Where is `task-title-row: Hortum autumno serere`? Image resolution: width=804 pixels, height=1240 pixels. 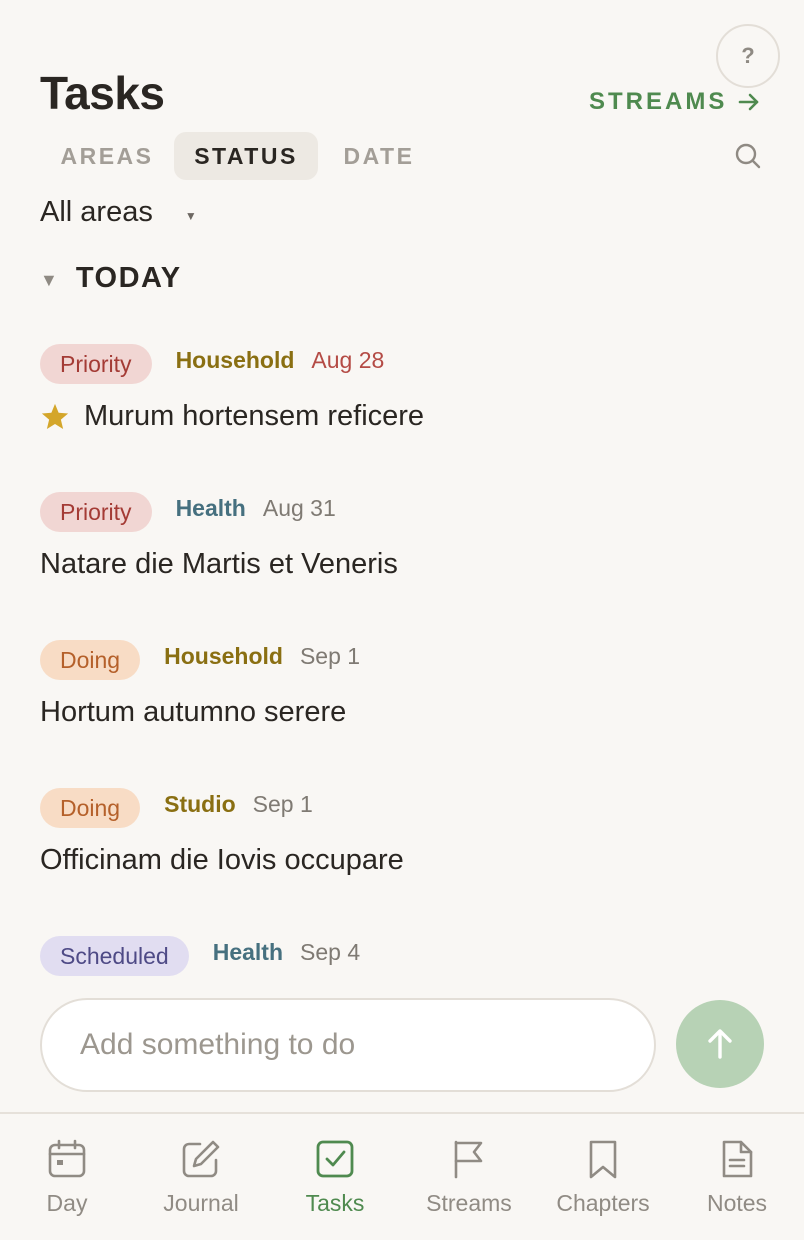 task-title-row: Hortum autumno serere is located at coordinates (400, 712).